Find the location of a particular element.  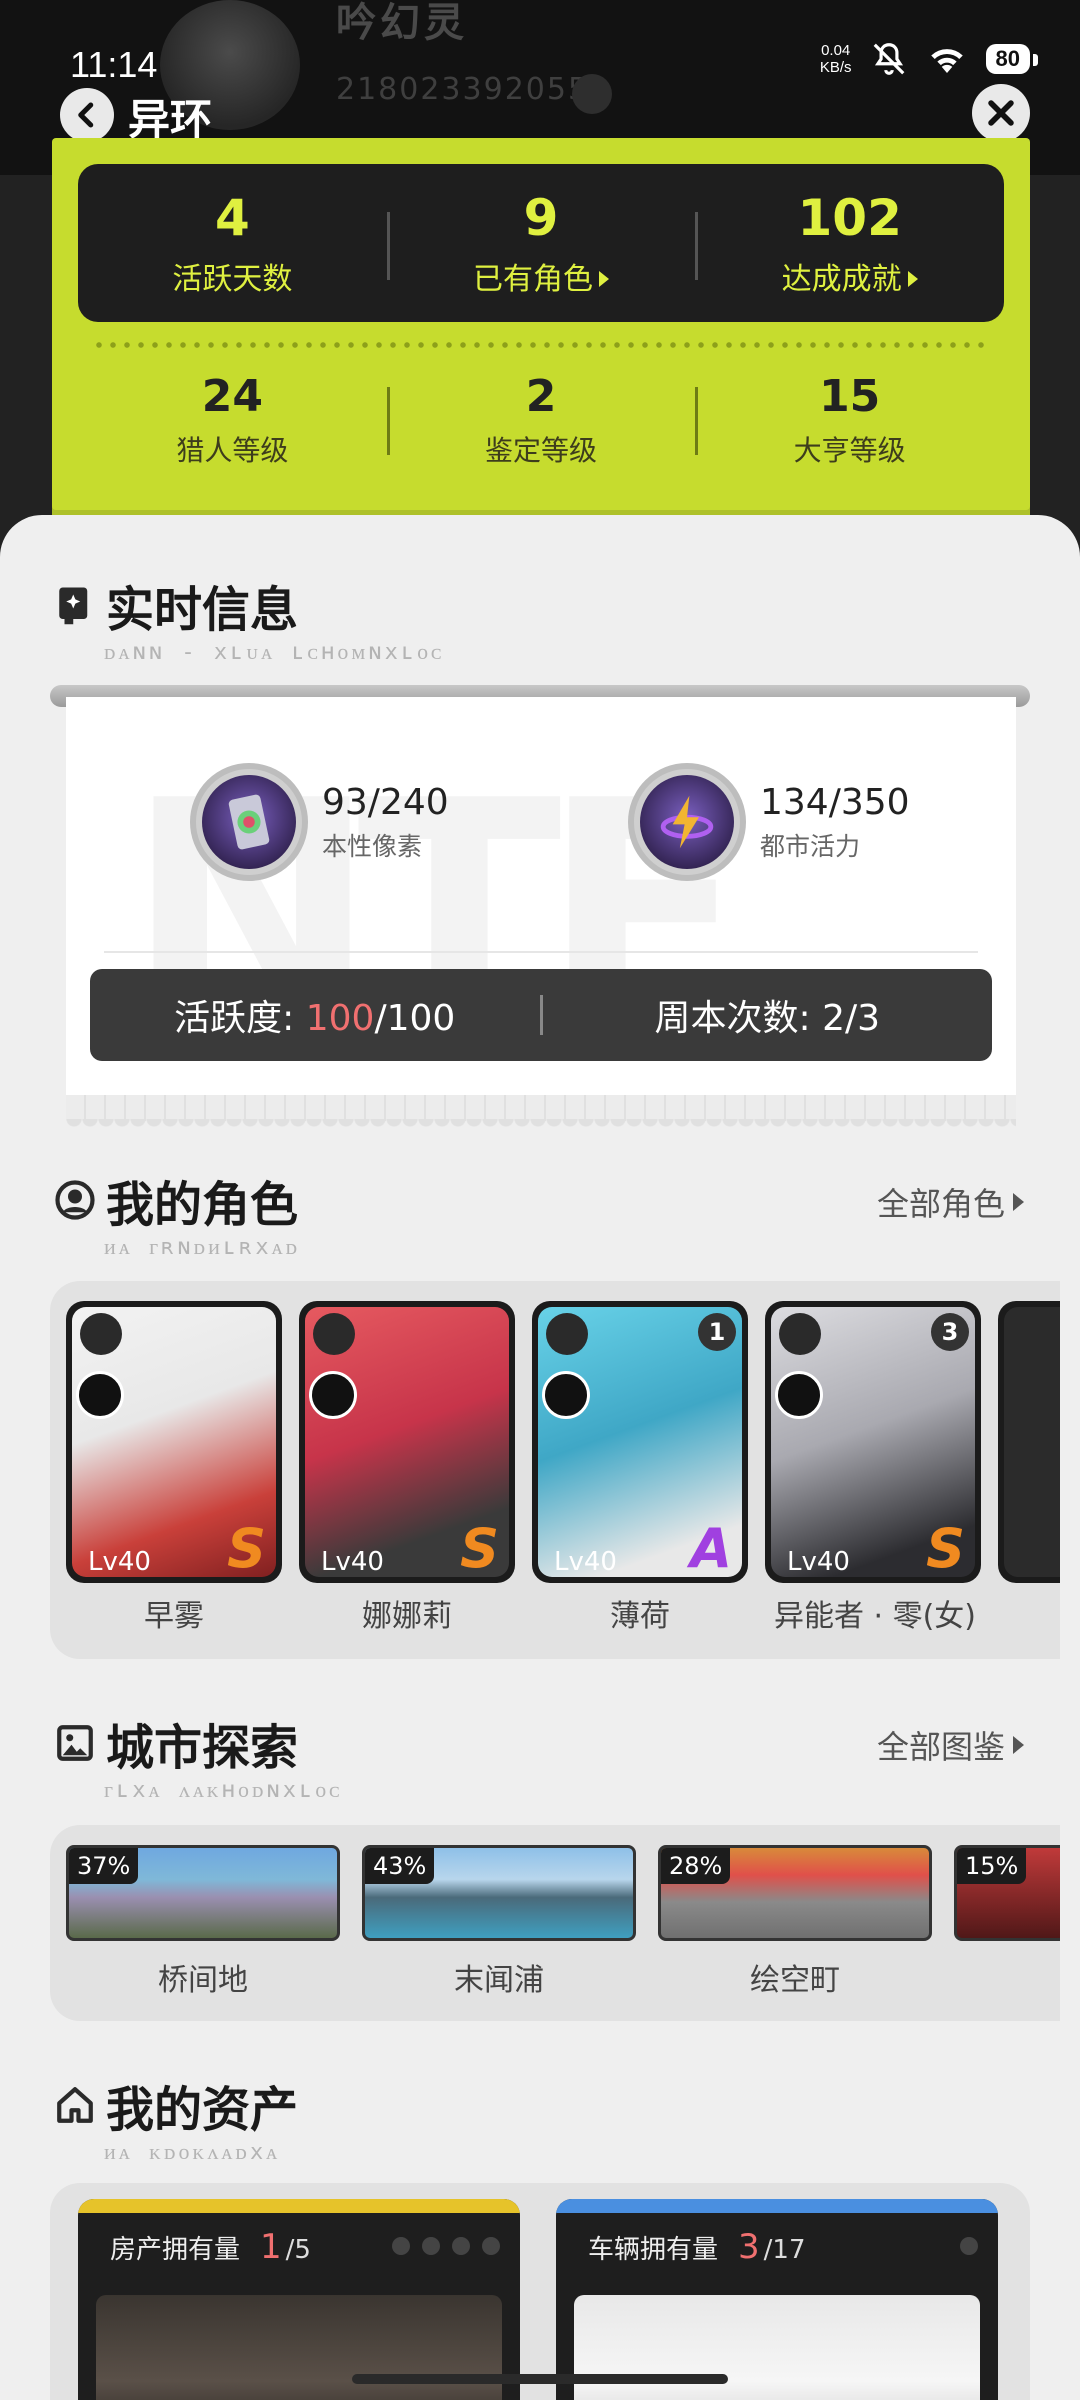

city-section-header: 城市探索 is located at coordinates (176, 1743).